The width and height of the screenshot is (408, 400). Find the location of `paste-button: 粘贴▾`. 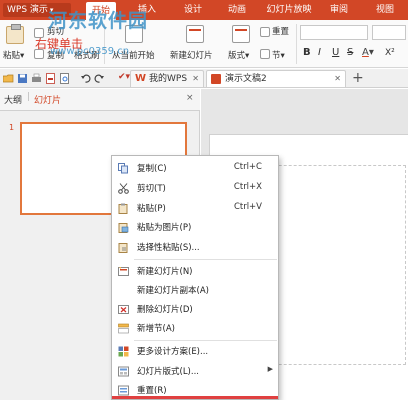

paste-button: 粘贴▾ is located at coordinates (13, 56).